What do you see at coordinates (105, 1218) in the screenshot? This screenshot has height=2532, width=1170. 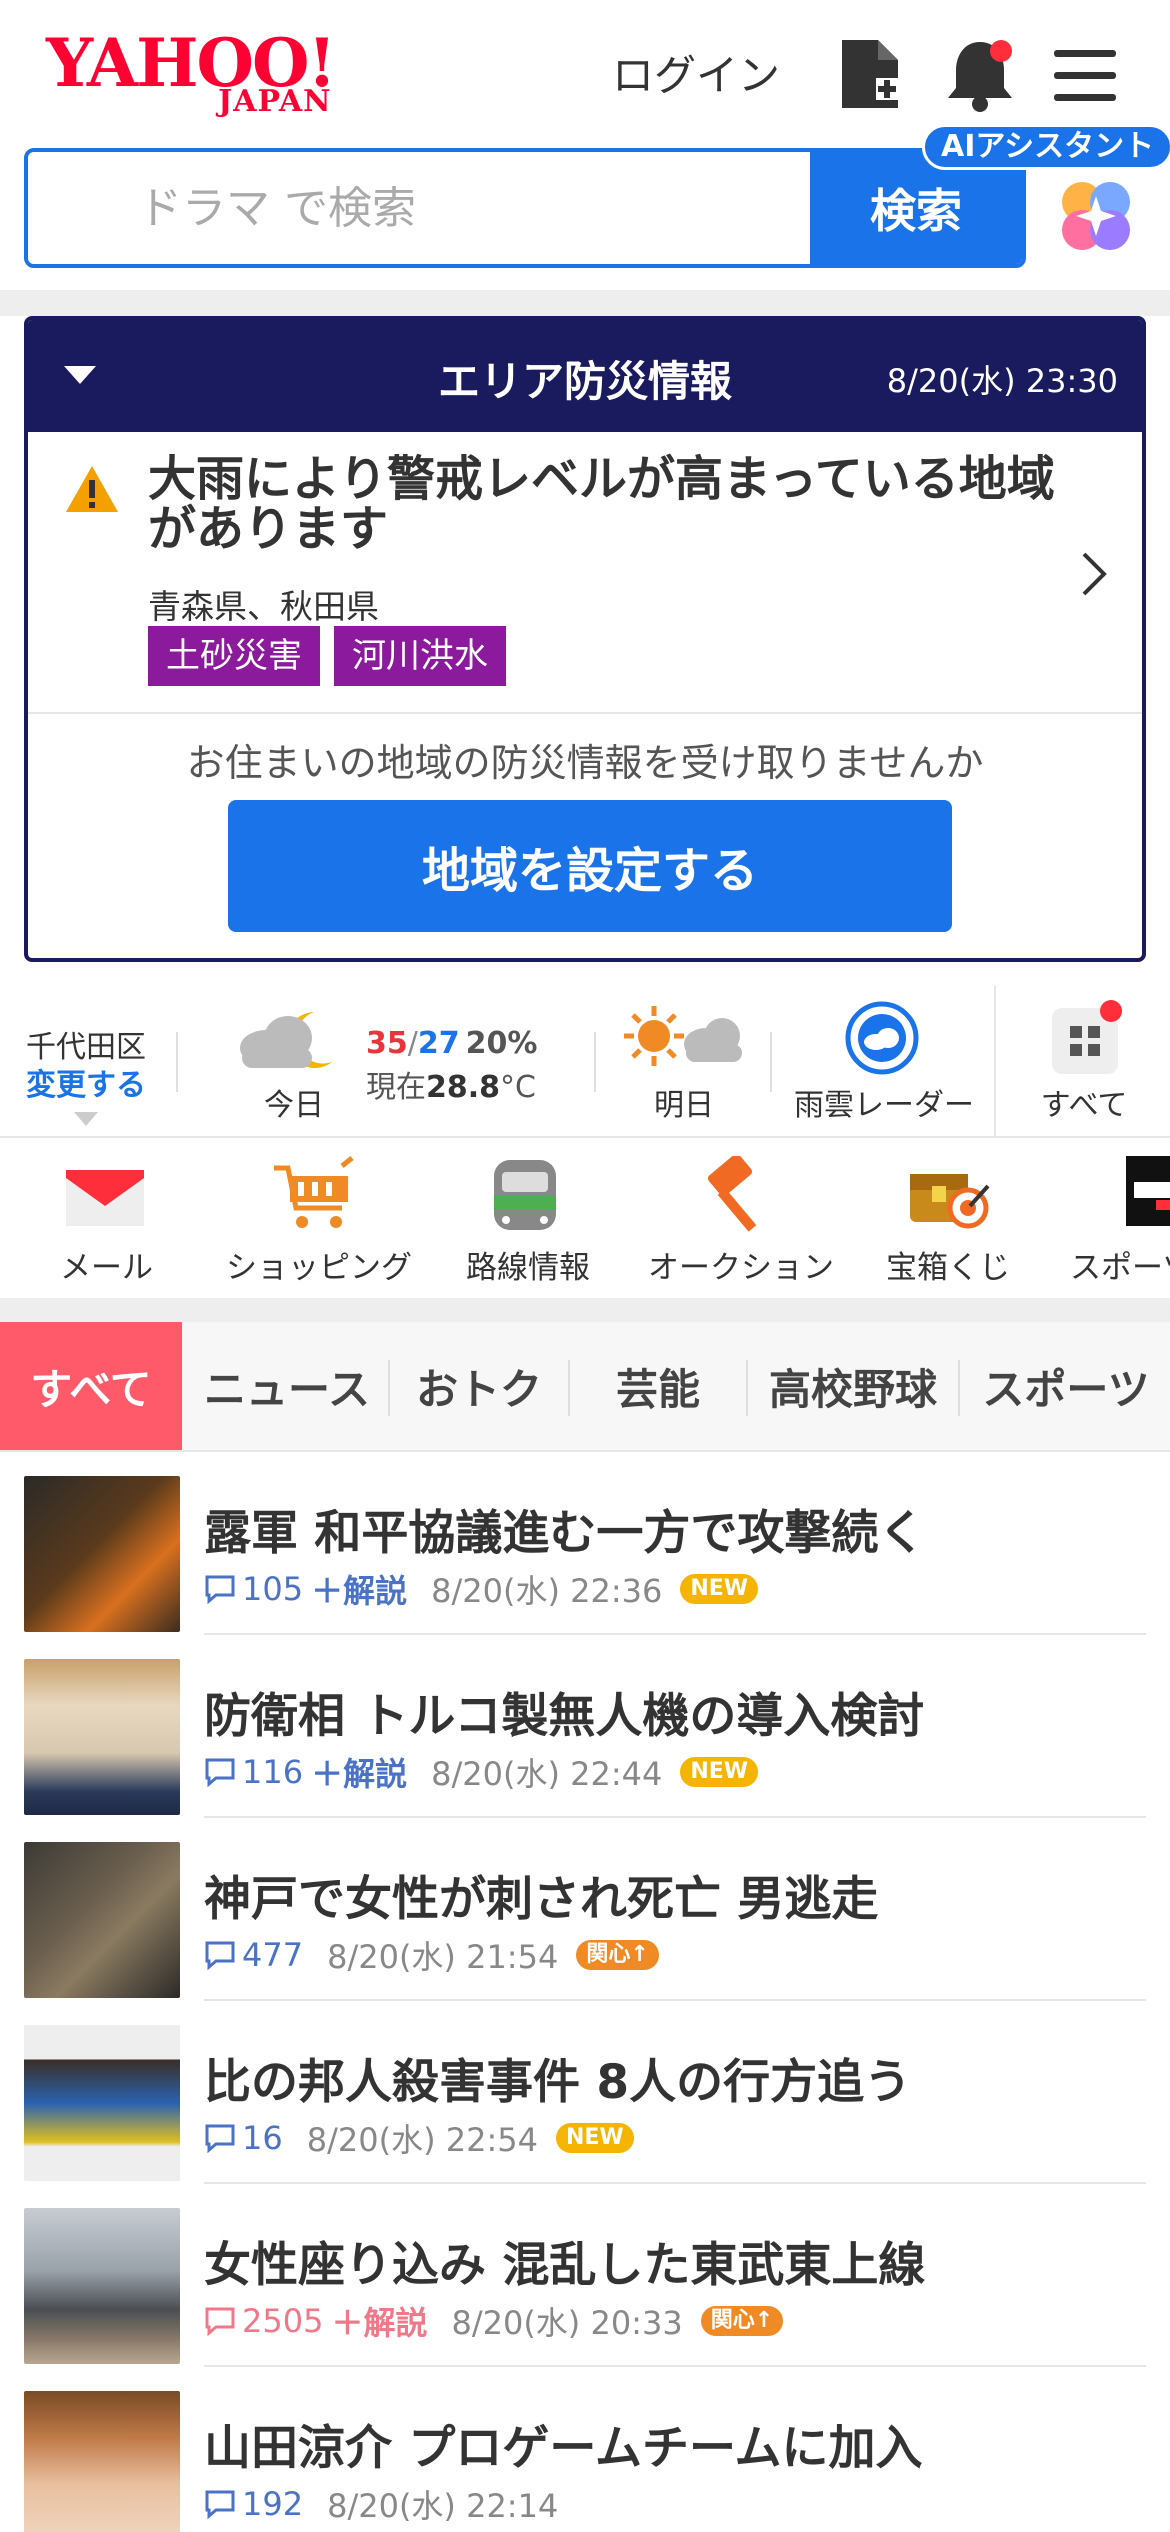 I see `service-mail: メール` at bounding box center [105, 1218].